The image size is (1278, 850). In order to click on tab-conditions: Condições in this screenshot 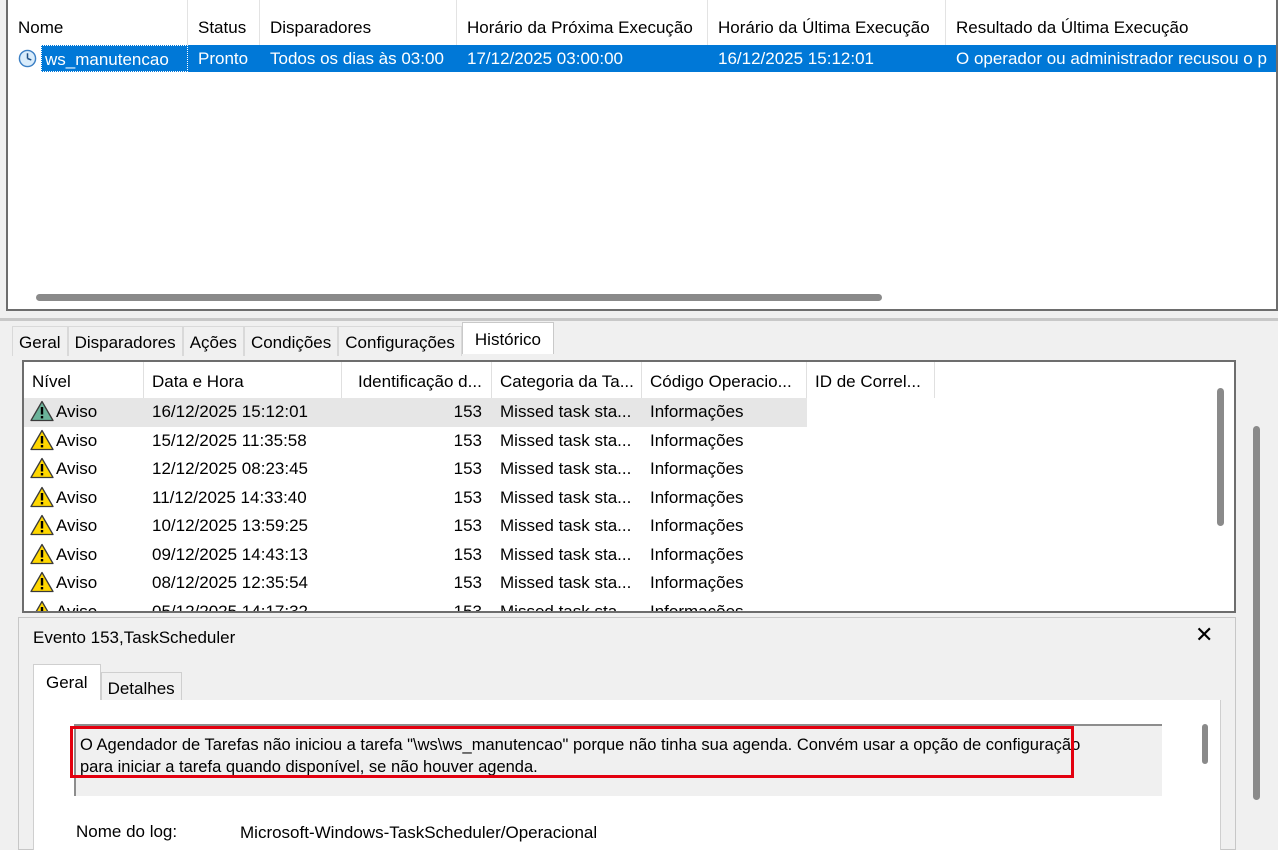, I will do `click(291, 341)`.